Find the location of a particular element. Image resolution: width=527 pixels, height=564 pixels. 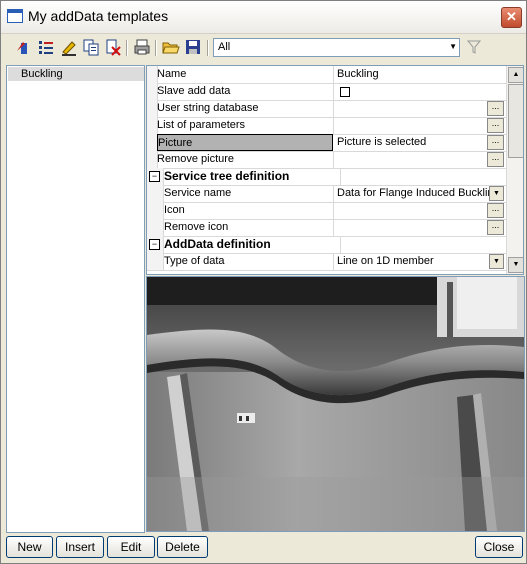

delete-icon is located at coordinates (113, 48).